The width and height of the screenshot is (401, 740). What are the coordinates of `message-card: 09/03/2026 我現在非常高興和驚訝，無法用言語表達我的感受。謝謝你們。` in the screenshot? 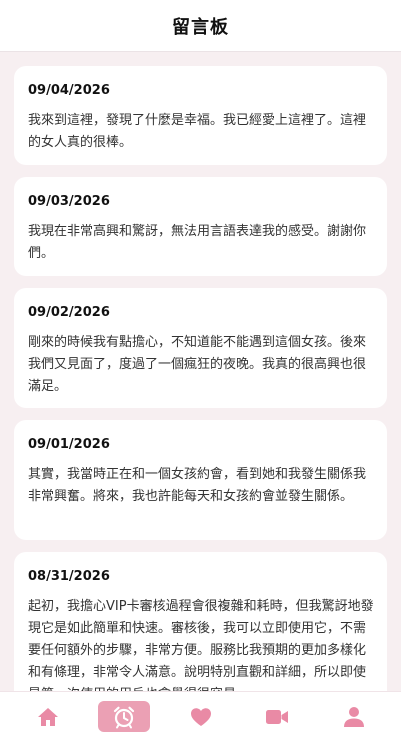 It's located at (200, 226).